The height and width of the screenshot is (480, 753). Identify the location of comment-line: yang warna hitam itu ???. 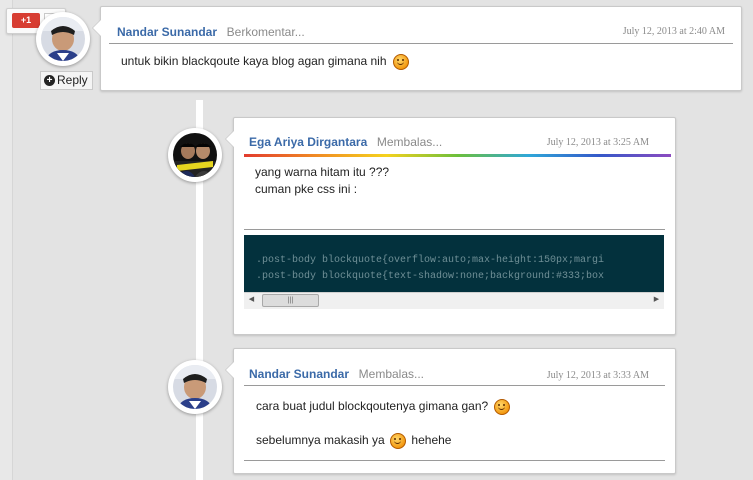
(322, 172).